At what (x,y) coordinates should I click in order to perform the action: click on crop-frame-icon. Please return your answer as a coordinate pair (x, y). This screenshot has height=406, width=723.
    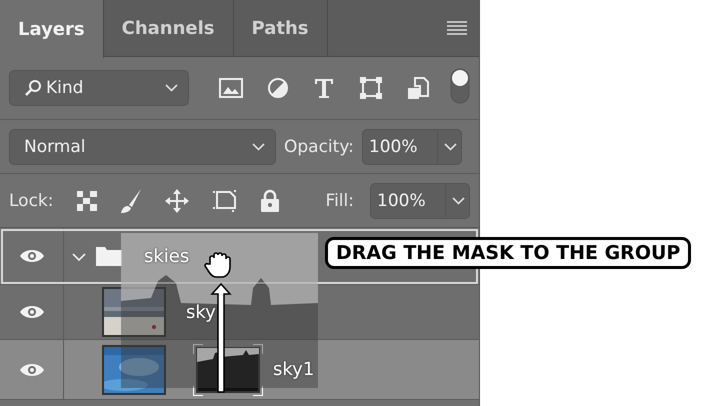
    Looking at the image, I should click on (225, 200).